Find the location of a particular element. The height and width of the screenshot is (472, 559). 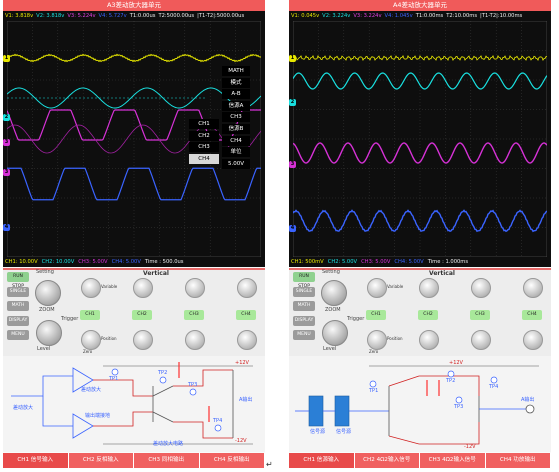

menu-unit: 单位 is located at coordinates (236, 152).